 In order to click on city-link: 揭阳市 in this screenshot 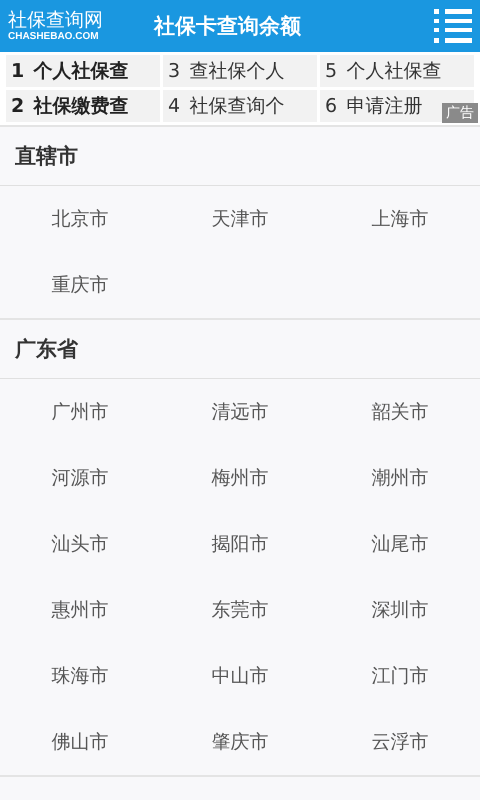, I will do `click(240, 544)`.